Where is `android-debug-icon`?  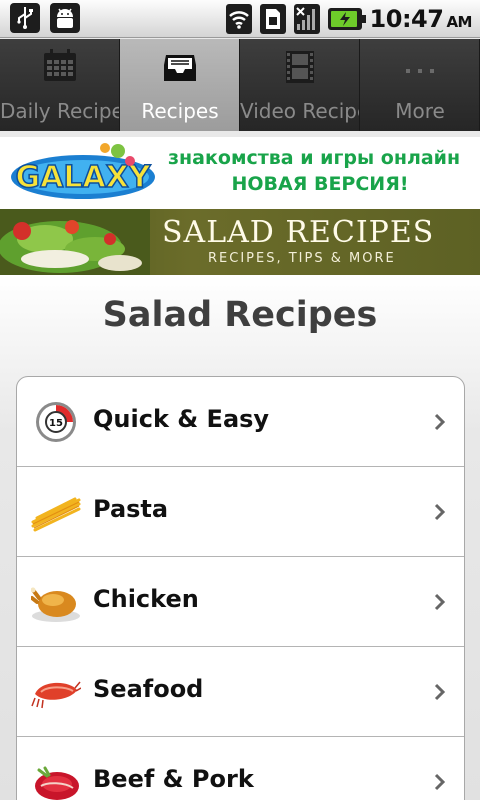 android-debug-icon is located at coordinates (65, 18).